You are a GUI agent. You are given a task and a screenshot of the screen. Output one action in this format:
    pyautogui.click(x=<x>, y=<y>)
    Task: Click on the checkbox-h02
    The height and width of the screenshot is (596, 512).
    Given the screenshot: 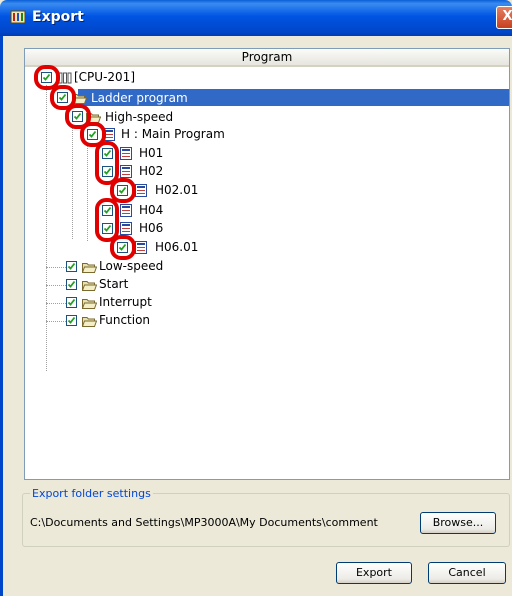 What is the action you would take?
    pyautogui.click(x=107, y=171)
    